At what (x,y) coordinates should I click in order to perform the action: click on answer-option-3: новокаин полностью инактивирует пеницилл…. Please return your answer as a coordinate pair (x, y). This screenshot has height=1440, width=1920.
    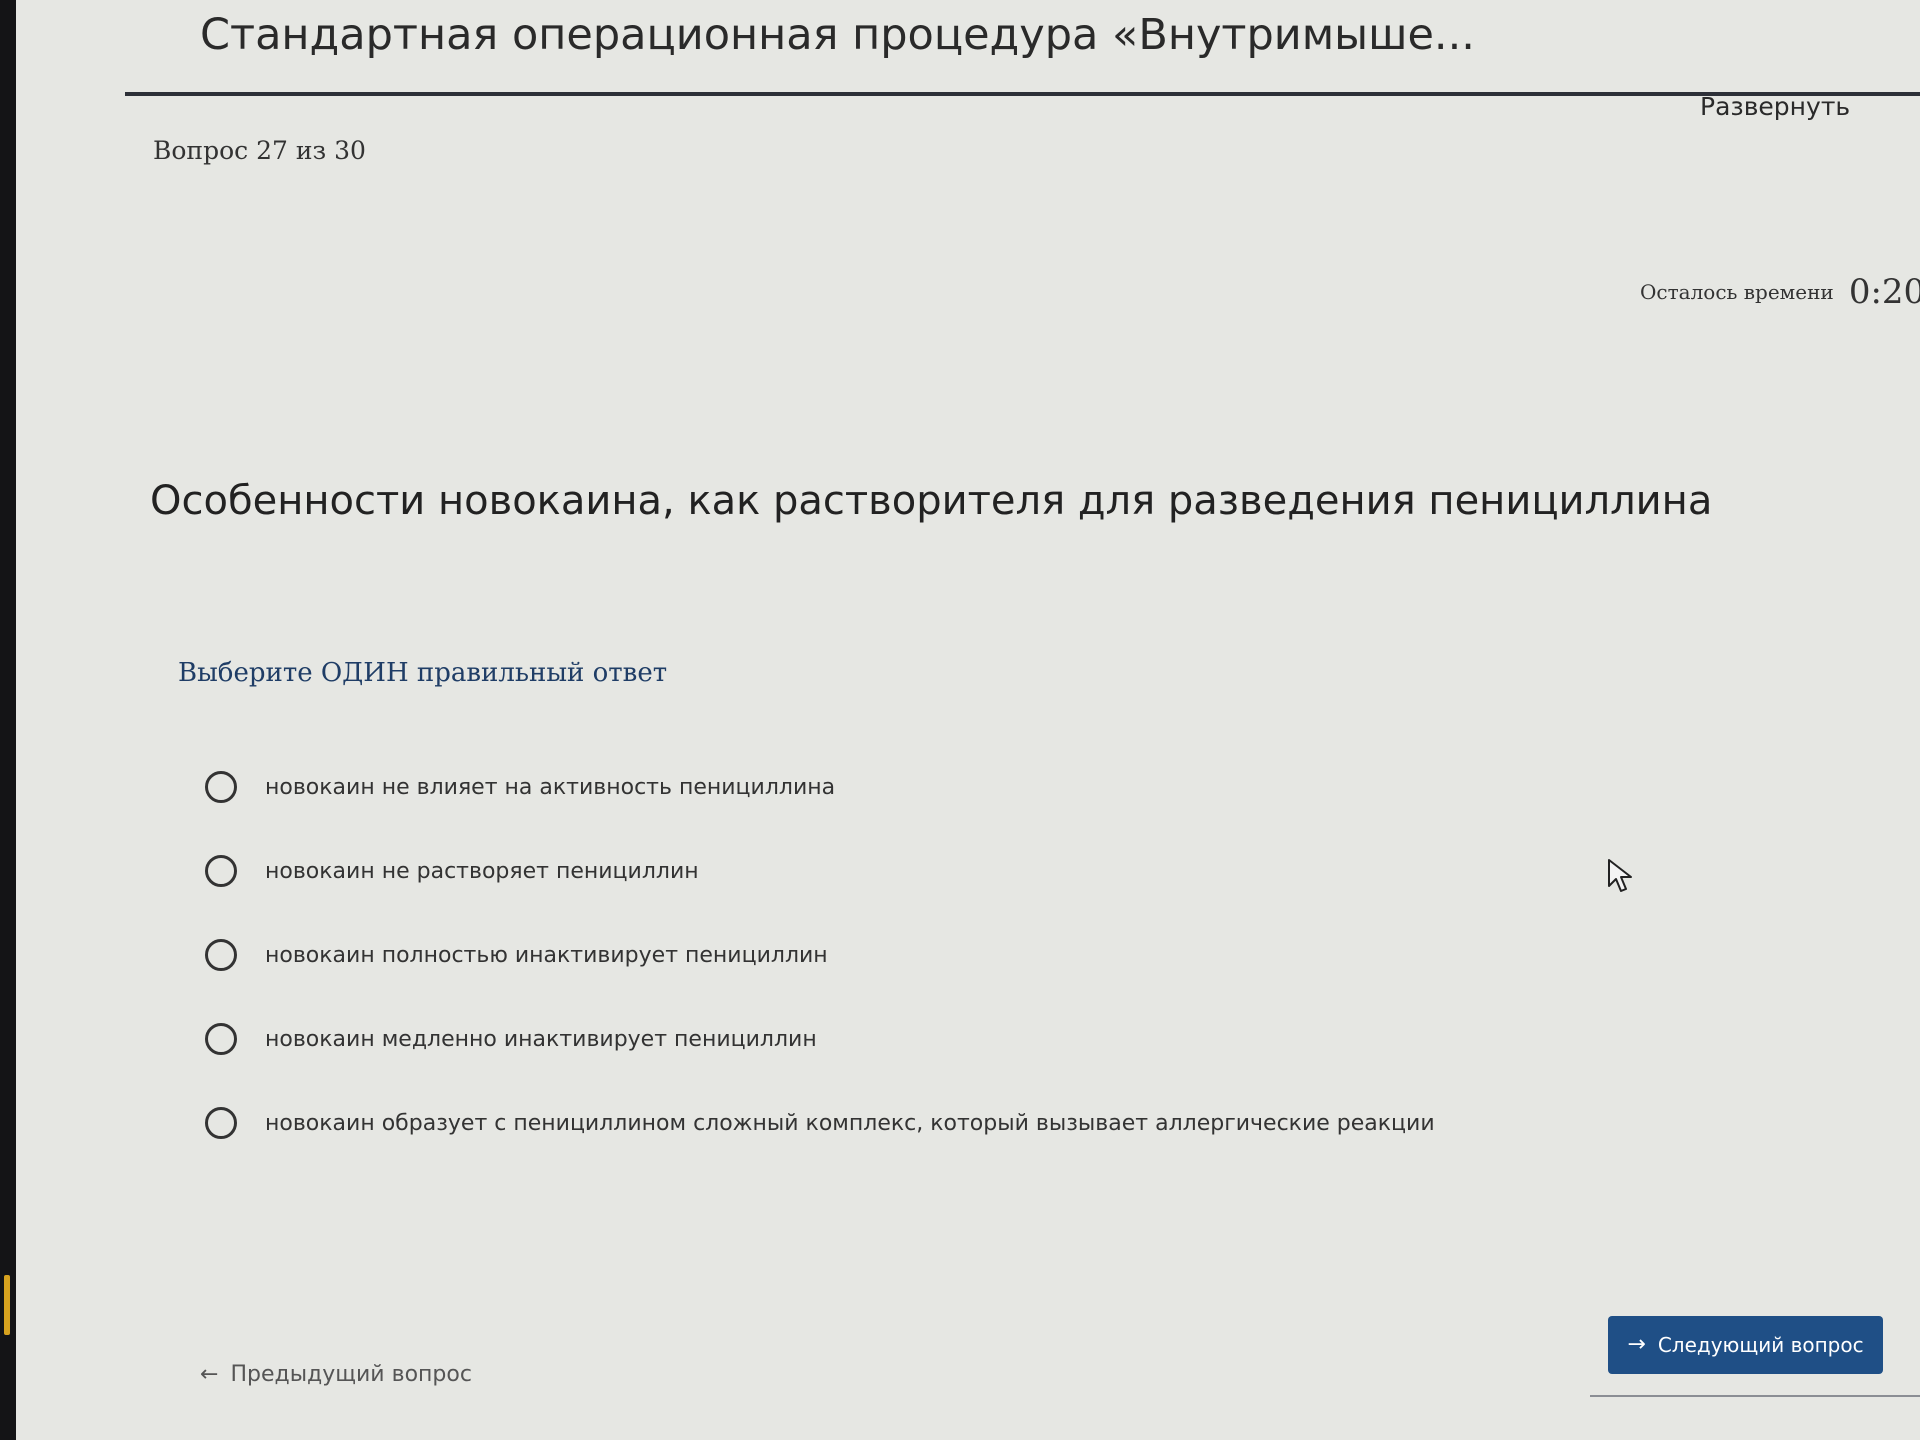
    Looking at the image, I should click on (820, 955).